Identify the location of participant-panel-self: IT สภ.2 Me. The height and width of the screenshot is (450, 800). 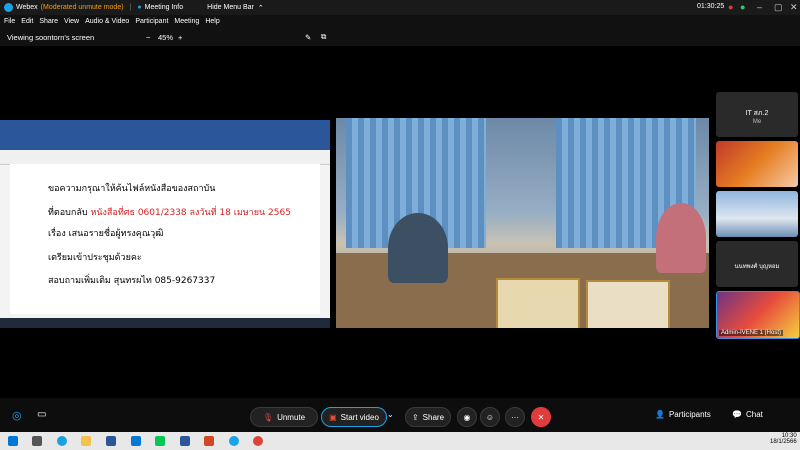
(757, 114).